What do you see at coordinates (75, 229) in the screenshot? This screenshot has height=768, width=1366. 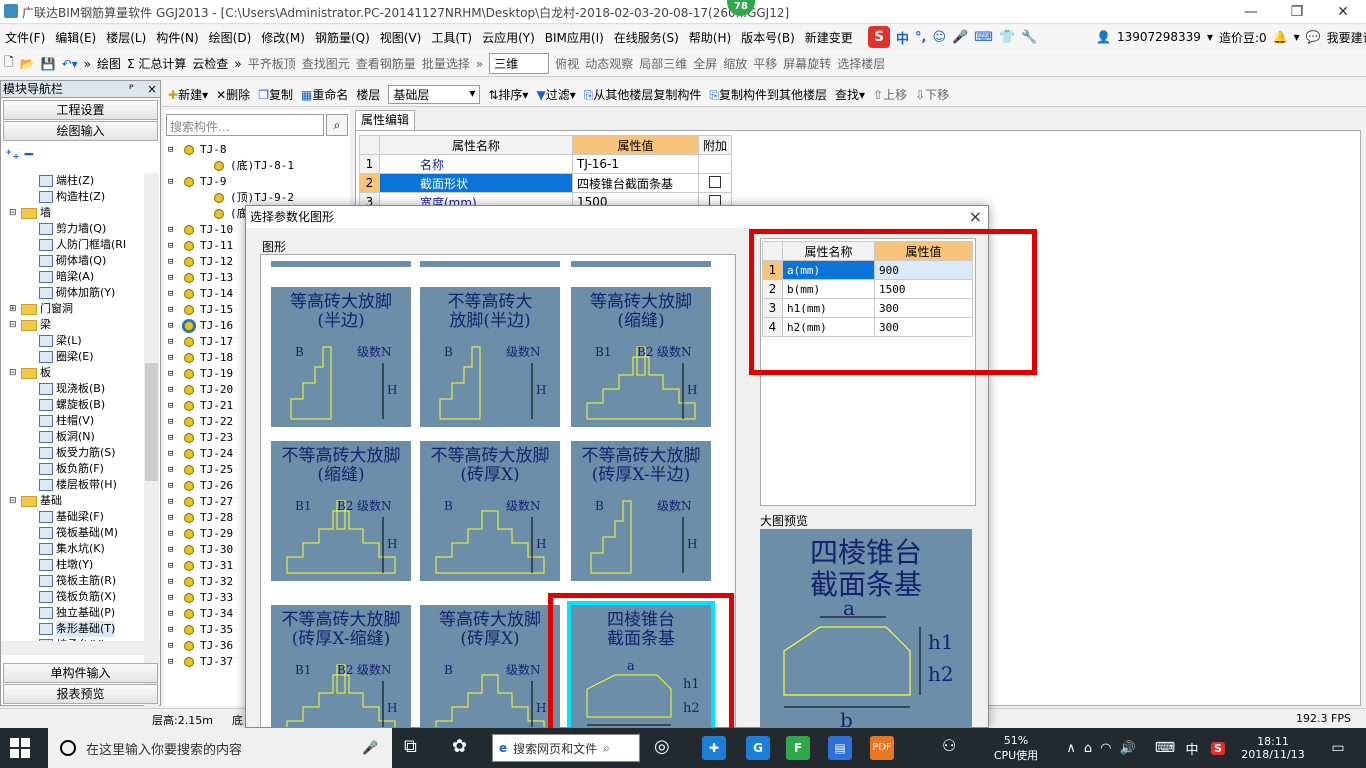 I see `nav-tree-item: 剪力墙(Q)` at bounding box center [75, 229].